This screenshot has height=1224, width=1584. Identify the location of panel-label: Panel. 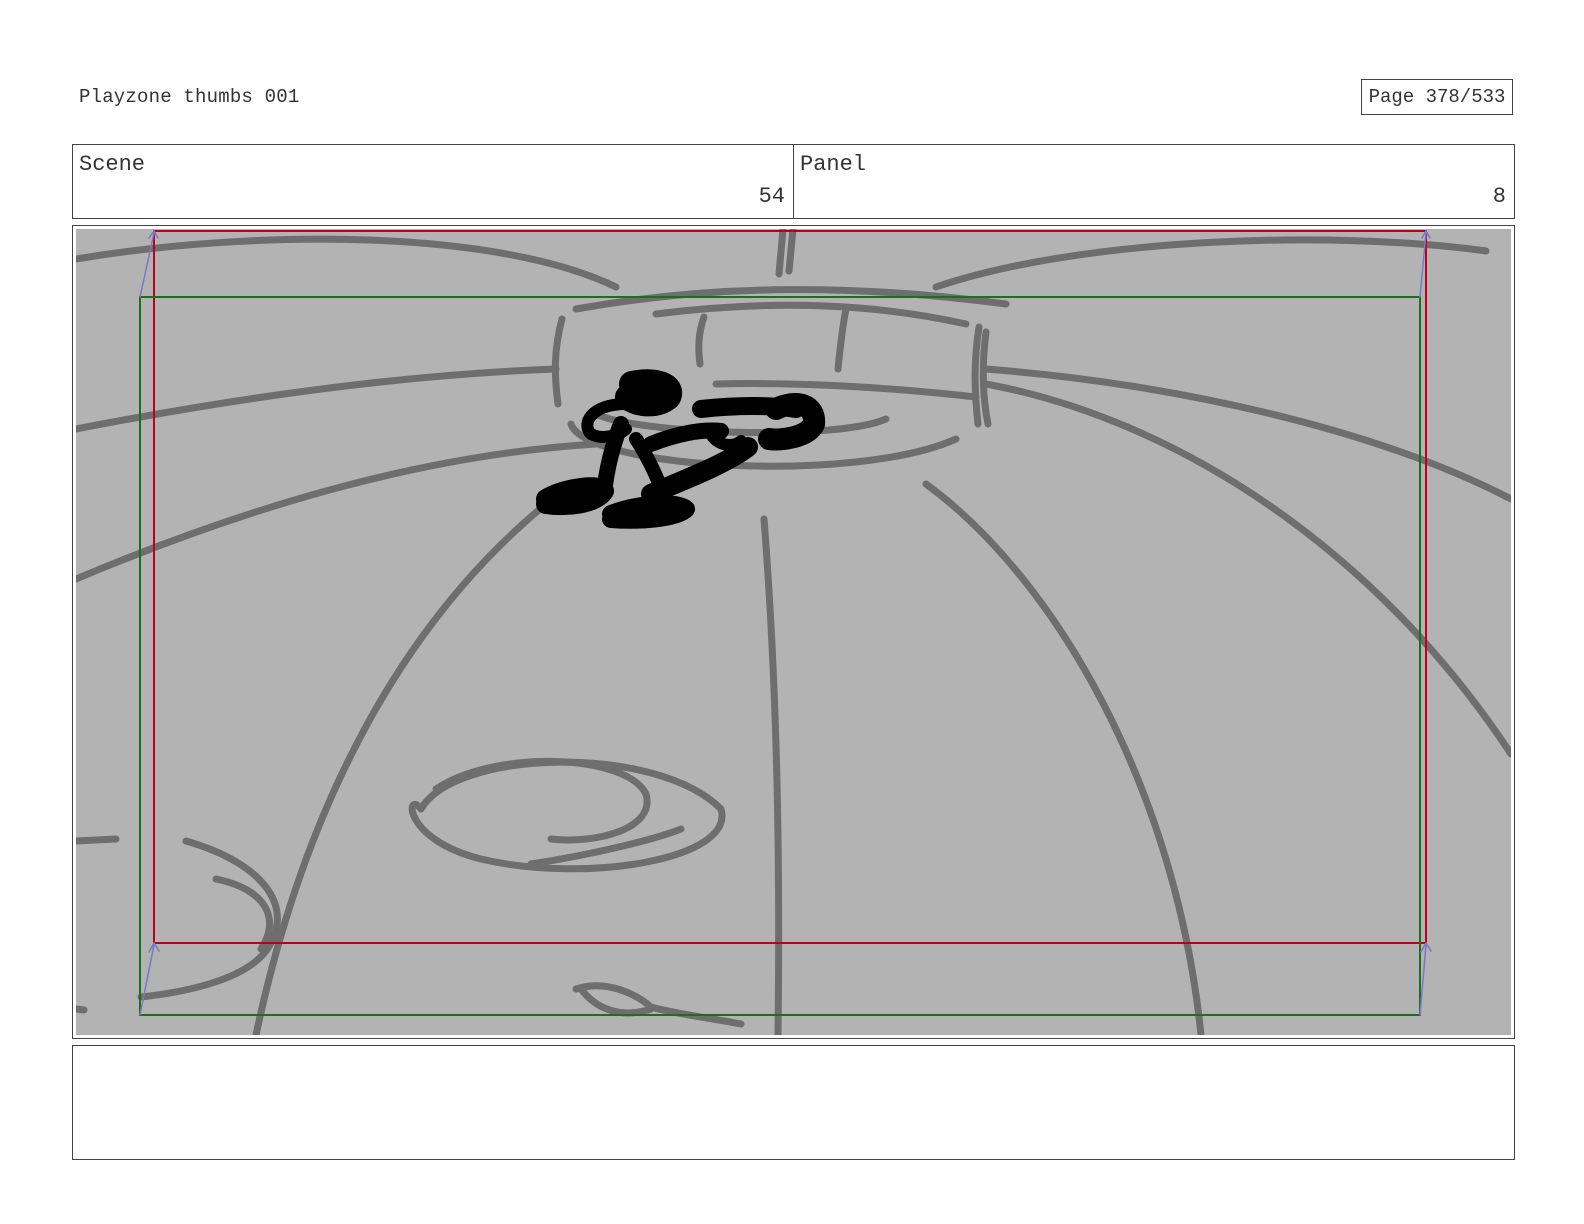
(833, 164).